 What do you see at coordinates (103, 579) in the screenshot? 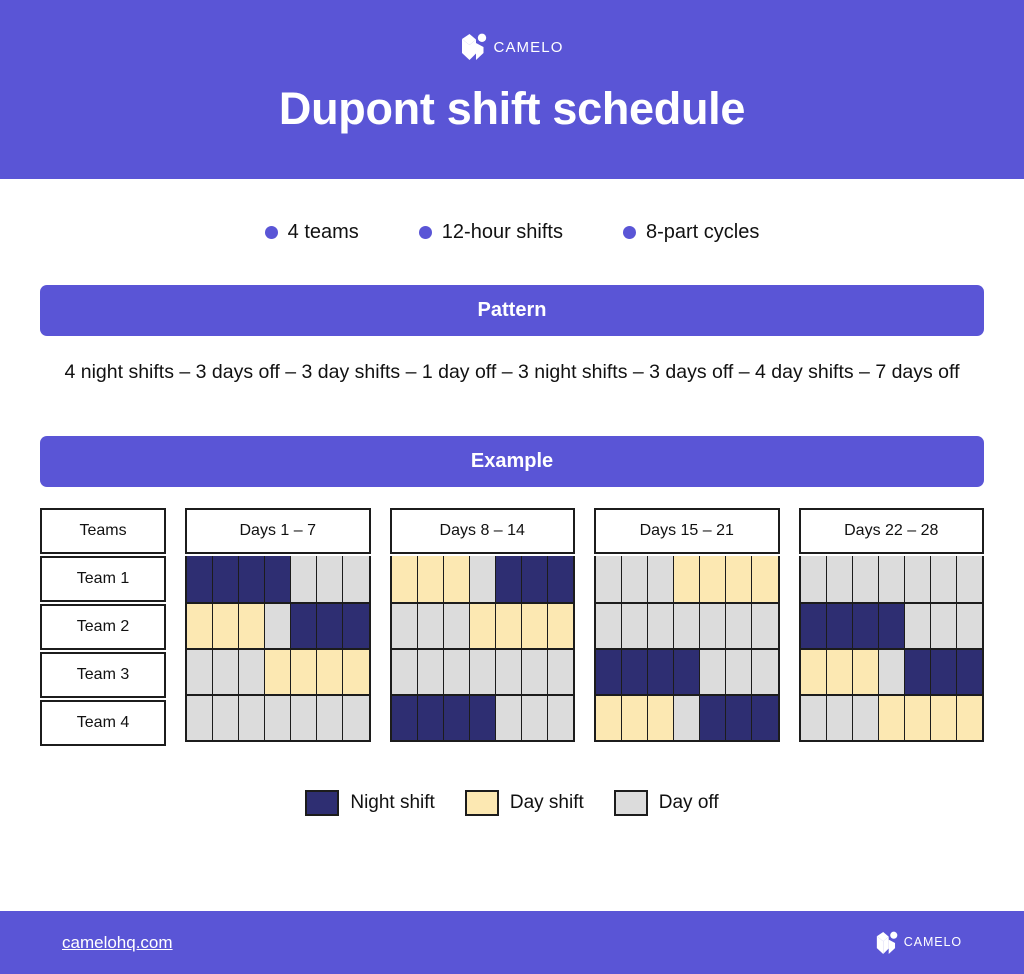
I see `team-row-label: Team 1` at bounding box center [103, 579].